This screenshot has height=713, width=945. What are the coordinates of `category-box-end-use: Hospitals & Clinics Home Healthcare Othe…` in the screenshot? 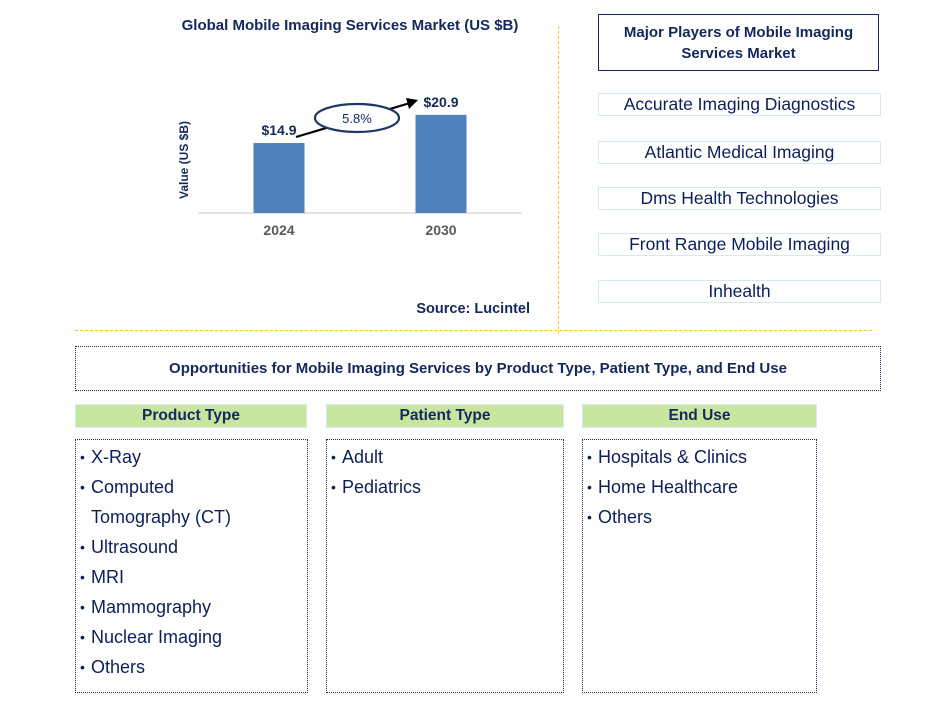 It's located at (699, 566).